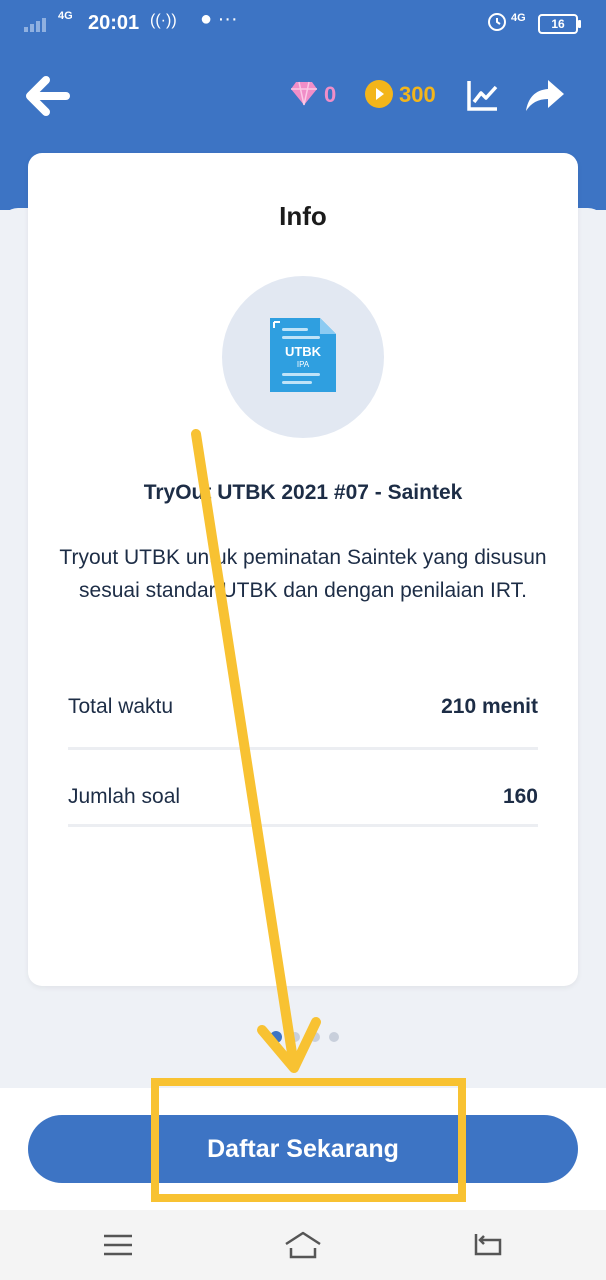  I want to click on alarm-icon, so click(497, 22).